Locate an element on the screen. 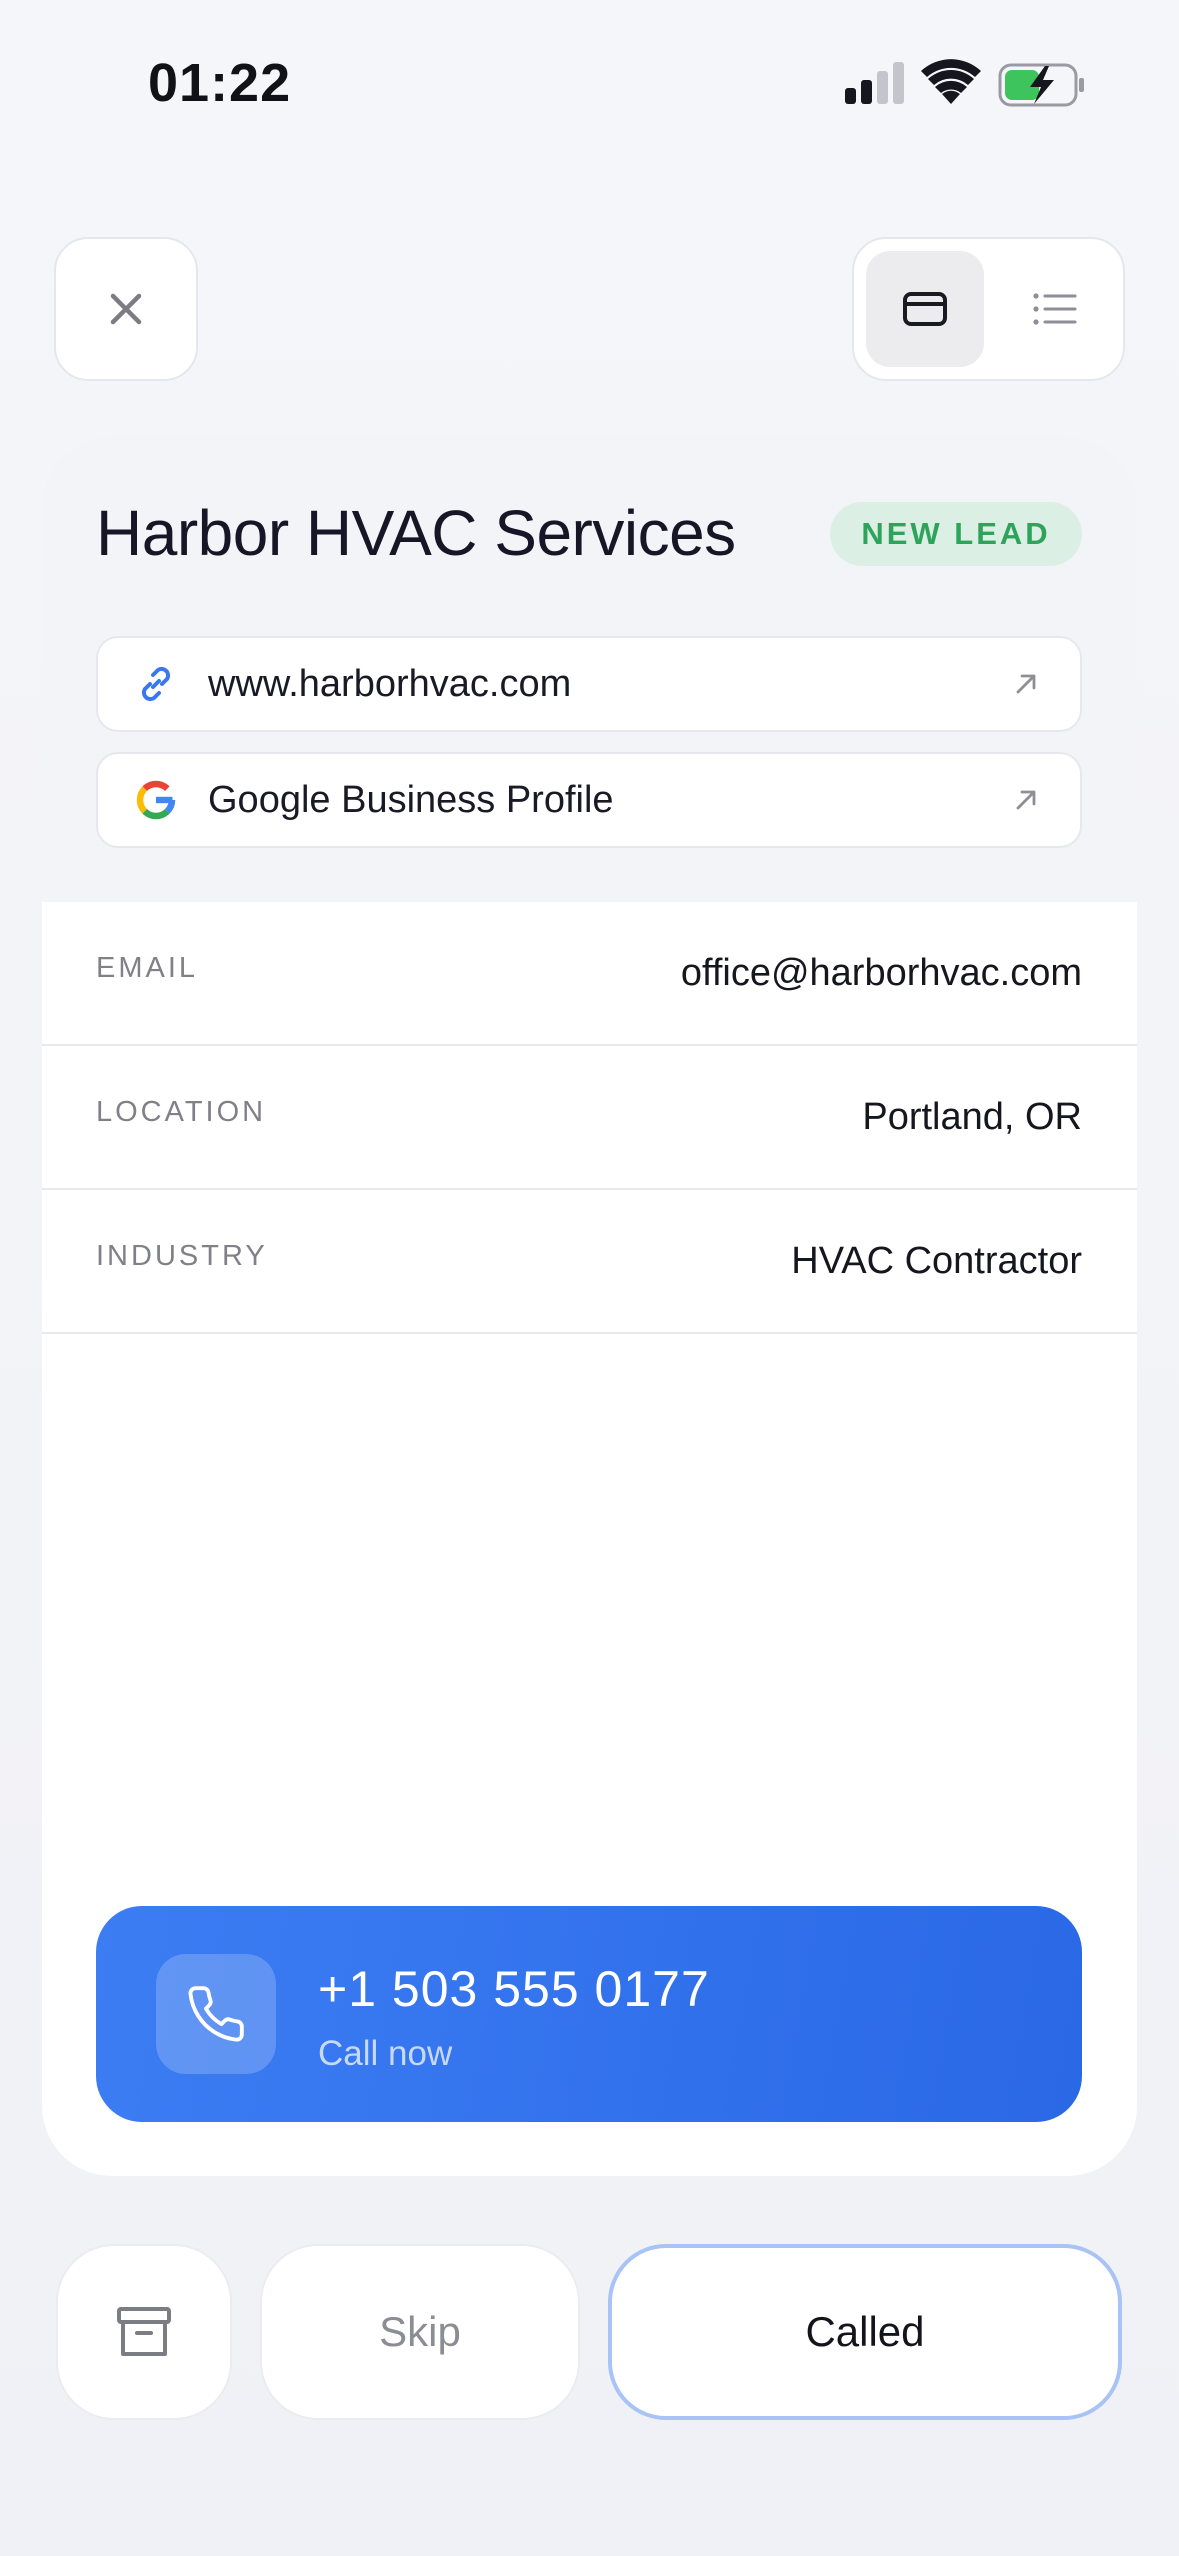 Image resolution: width=1179 pixels, height=2556 pixels. card-view-button is located at coordinates (925, 309).